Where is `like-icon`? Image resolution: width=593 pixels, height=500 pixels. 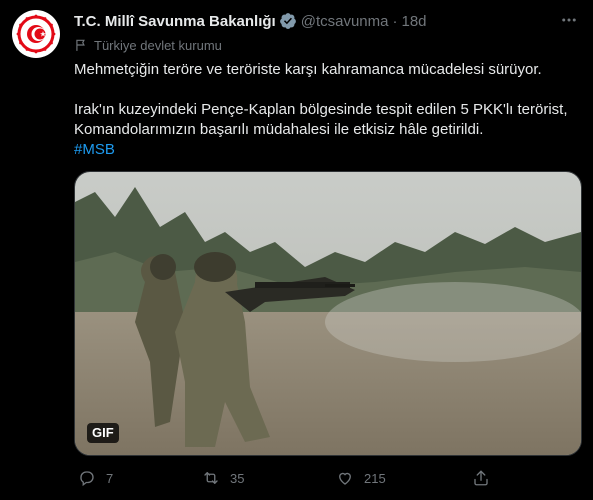 like-icon is located at coordinates (345, 478).